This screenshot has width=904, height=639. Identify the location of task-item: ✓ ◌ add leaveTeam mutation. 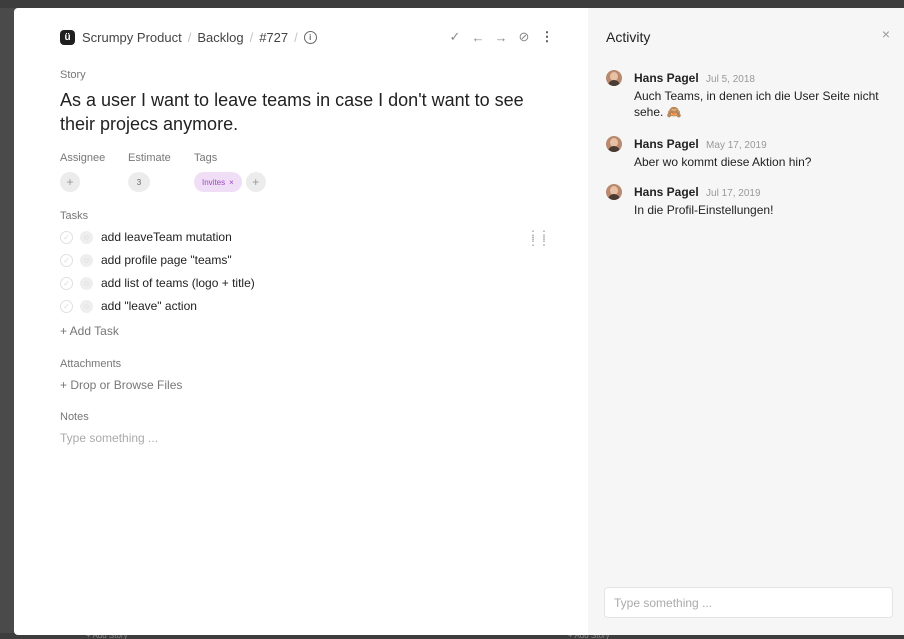
(146, 237).